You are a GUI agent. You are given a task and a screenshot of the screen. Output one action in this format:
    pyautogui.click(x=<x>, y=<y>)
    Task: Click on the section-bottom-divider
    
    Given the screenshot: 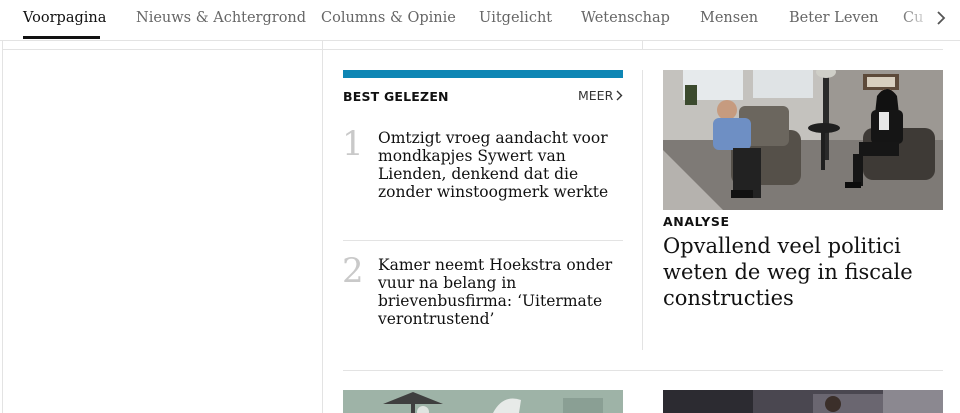 What is the action you would take?
    pyautogui.click(x=643, y=370)
    